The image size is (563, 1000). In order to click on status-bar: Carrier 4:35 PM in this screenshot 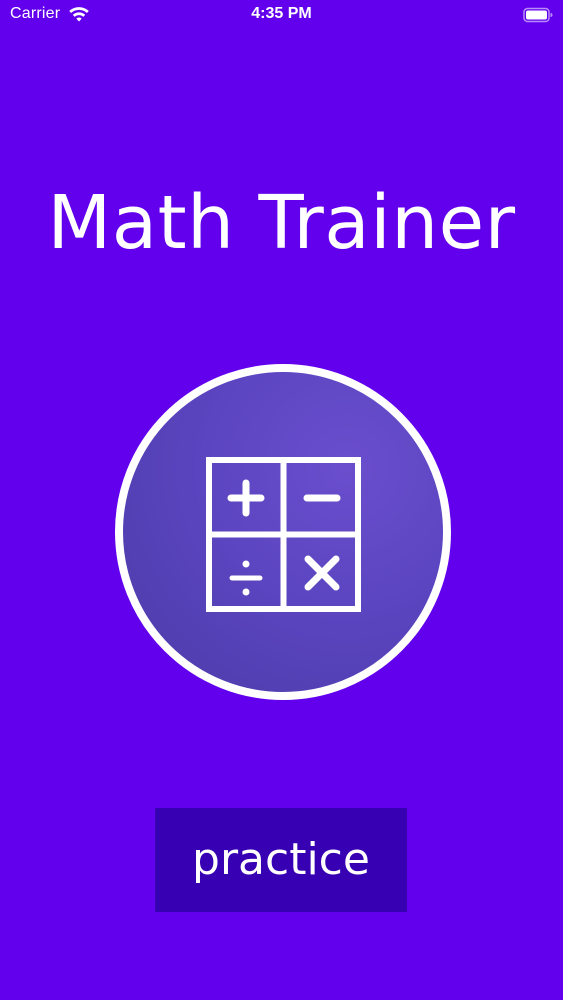, I will do `click(281, 15)`.